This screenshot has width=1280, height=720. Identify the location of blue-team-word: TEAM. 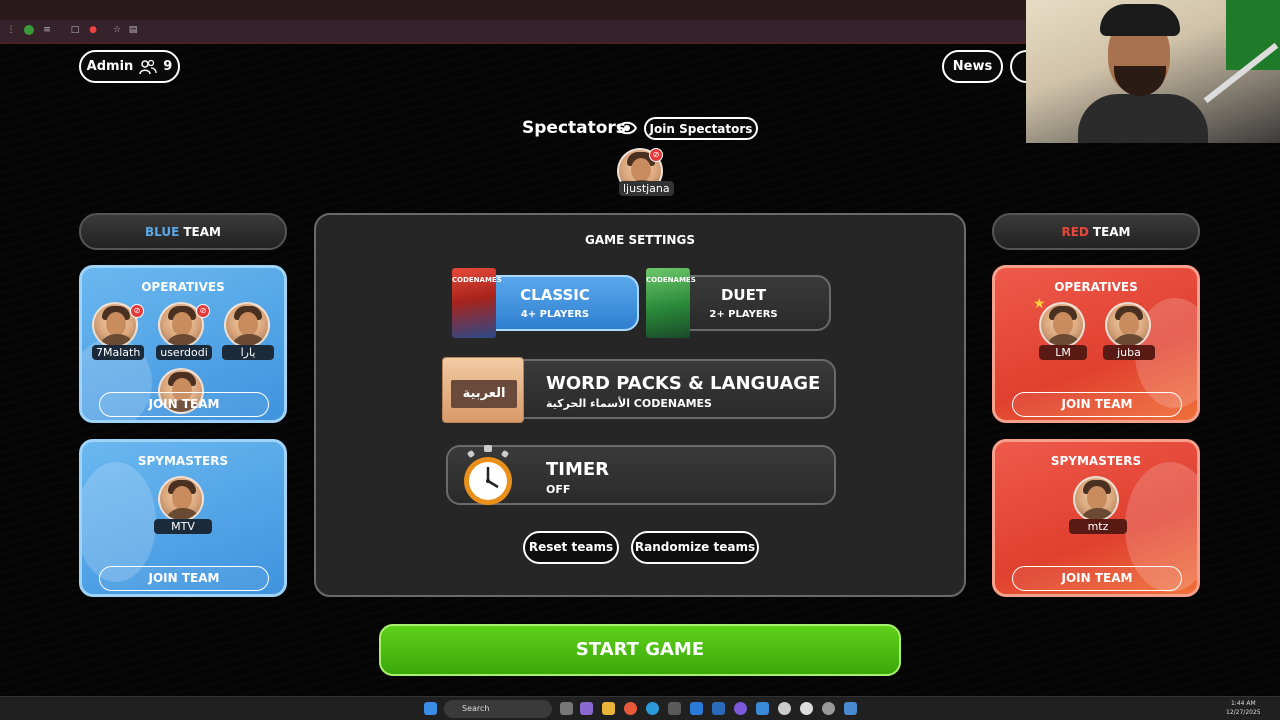
(202, 231).